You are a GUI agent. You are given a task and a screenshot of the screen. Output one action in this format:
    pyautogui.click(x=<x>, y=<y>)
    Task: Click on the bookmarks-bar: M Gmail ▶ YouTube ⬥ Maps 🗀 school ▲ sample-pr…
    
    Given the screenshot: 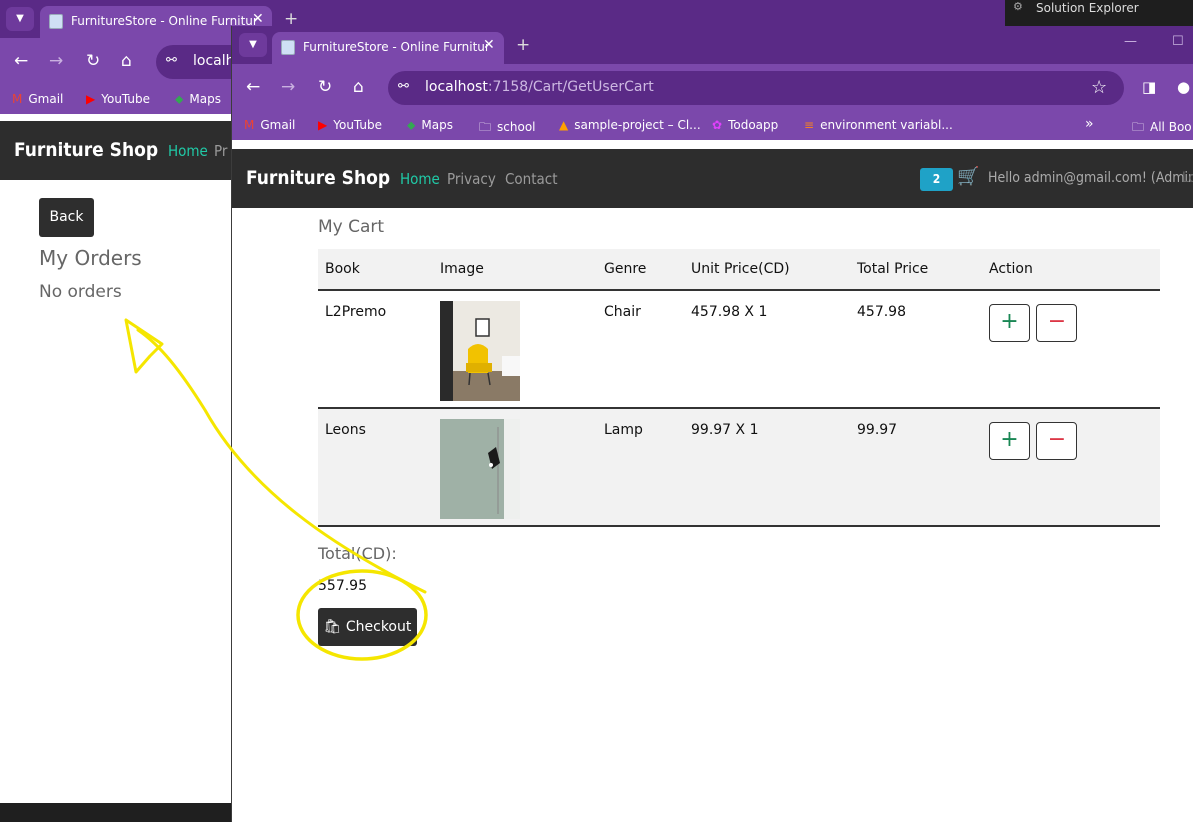 What is the action you would take?
    pyautogui.click(x=712, y=126)
    